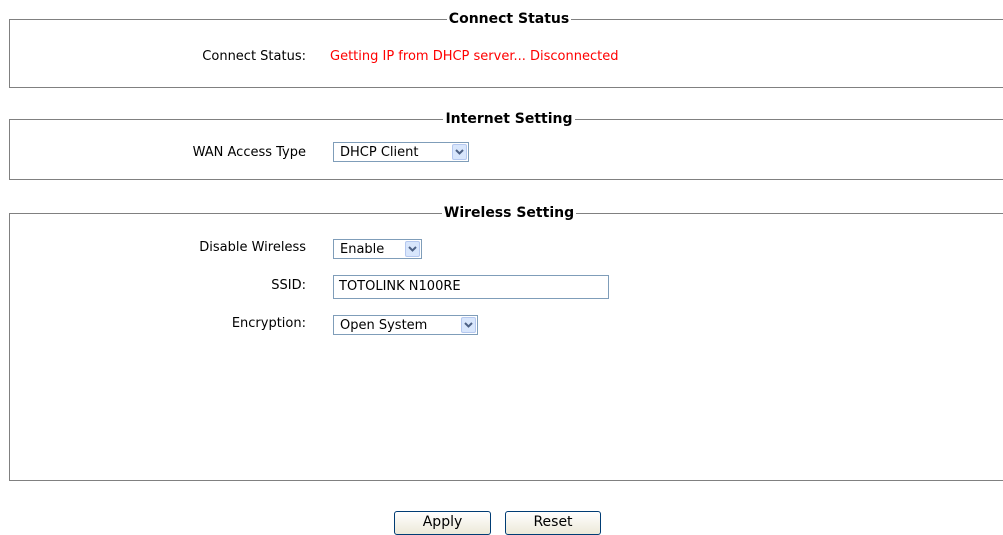 This screenshot has width=1003, height=535. Describe the element at coordinates (509, 119) in the screenshot. I see `internet-setting-legend: Internet Setting` at that location.